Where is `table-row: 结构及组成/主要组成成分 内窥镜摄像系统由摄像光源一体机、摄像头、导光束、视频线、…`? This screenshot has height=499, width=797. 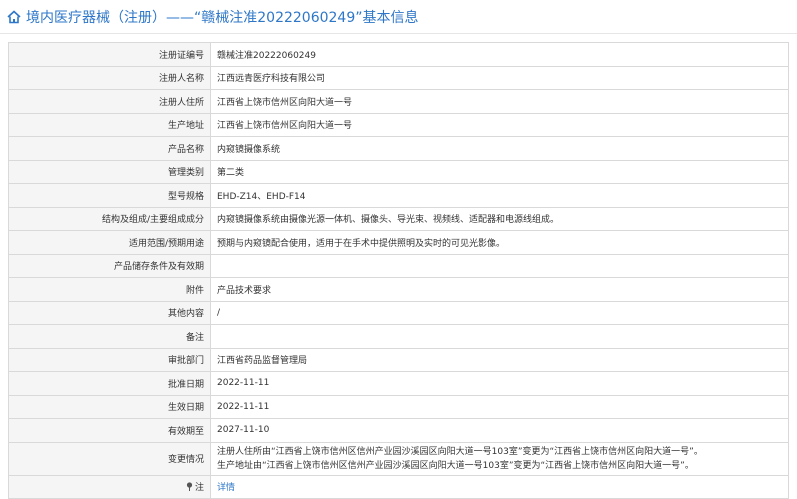
table-row: 结构及组成/主要组成成分 内窥镜摄像系统由摄像光源一体机、摄像头、导光束、视频线、… is located at coordinates (398, 218).